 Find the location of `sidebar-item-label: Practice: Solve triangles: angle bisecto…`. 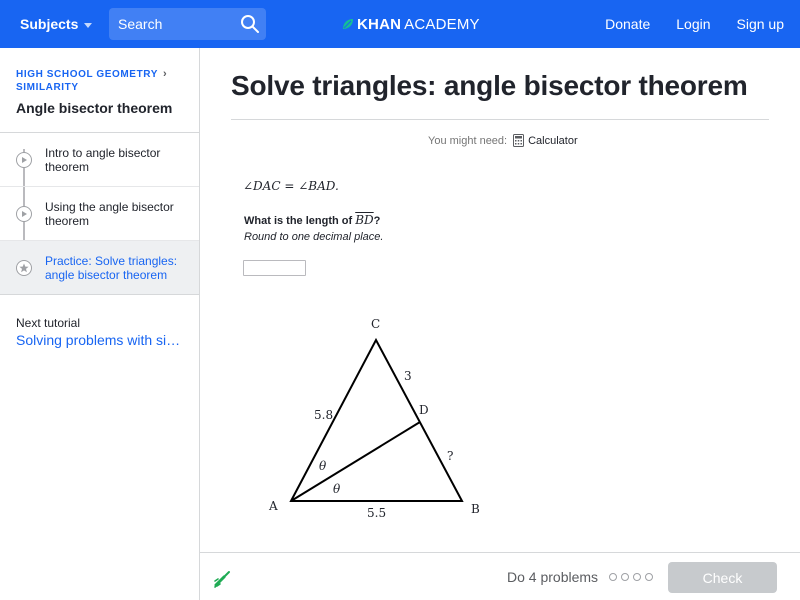

sidebar-item-label: Practice: Solve triangles: angle bisecto… is located at coordinates (111, 267).